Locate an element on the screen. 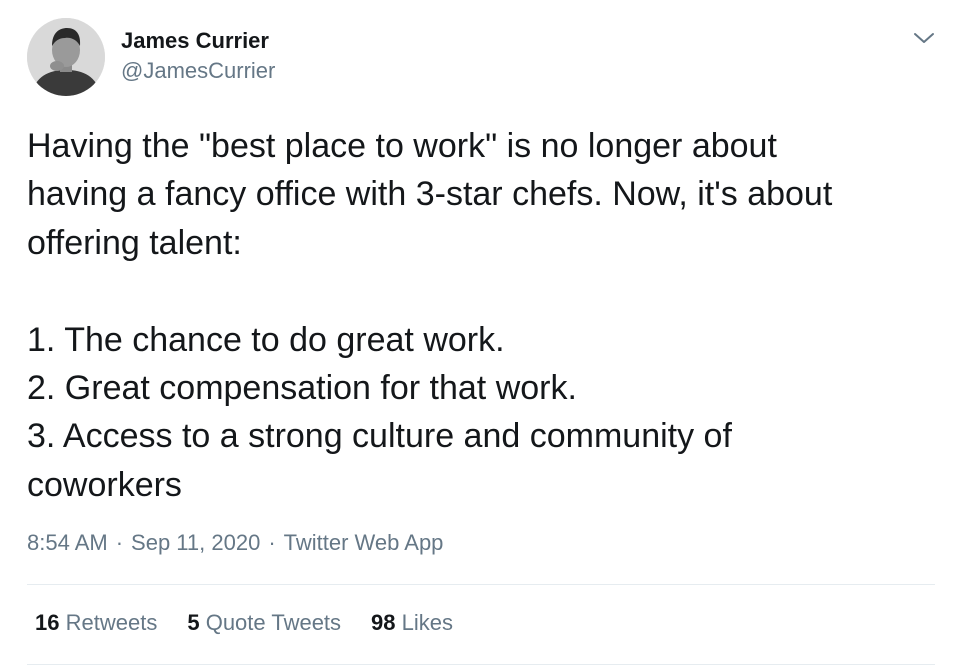 This screenshot has width=957, height=667. quote-tweets-count: 5 is located at coordinates (193, 622).